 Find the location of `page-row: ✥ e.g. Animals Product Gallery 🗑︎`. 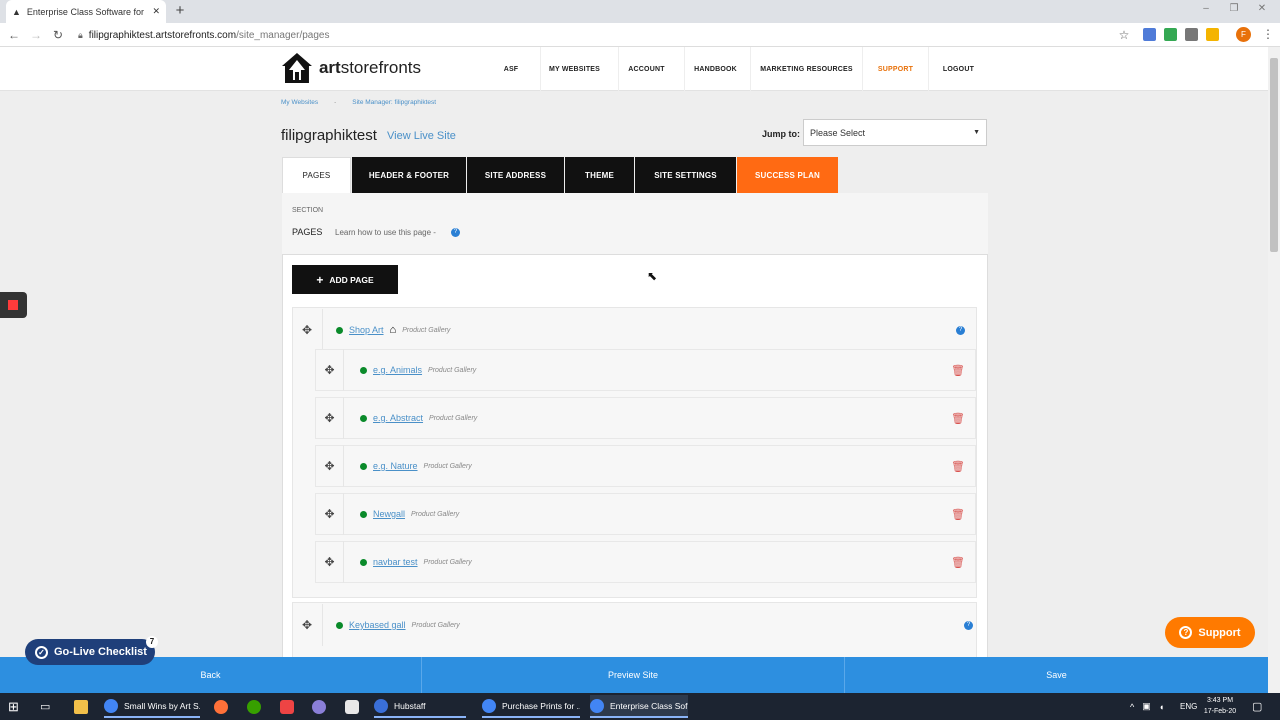

page-row: ✥ e.g. Animals Product Gallery 🗑︎ is located at coordinates (645, 370).